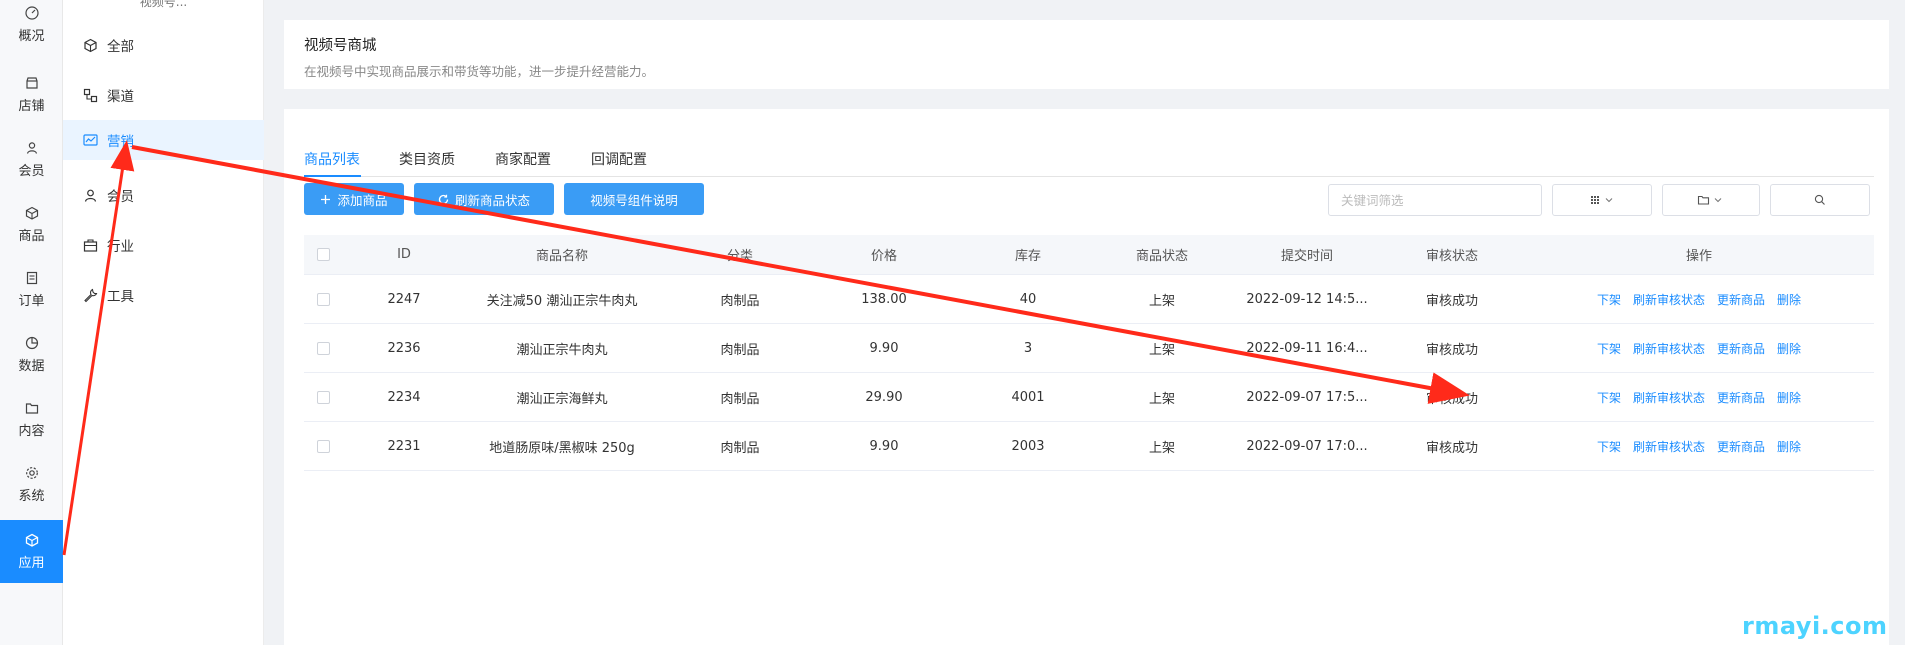 Image resolution: width=1905 pixels, height=645 pixels. Describe the element at coordinates (1602, 200) in the screenshot. I see `column-settings-button` at that location.